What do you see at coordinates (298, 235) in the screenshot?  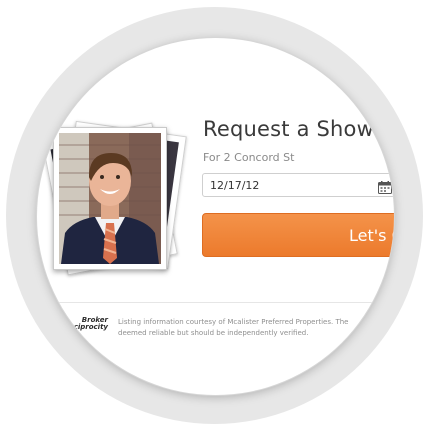 I see `lets-go-button: Let's Go` at bounding box center [298, 235].